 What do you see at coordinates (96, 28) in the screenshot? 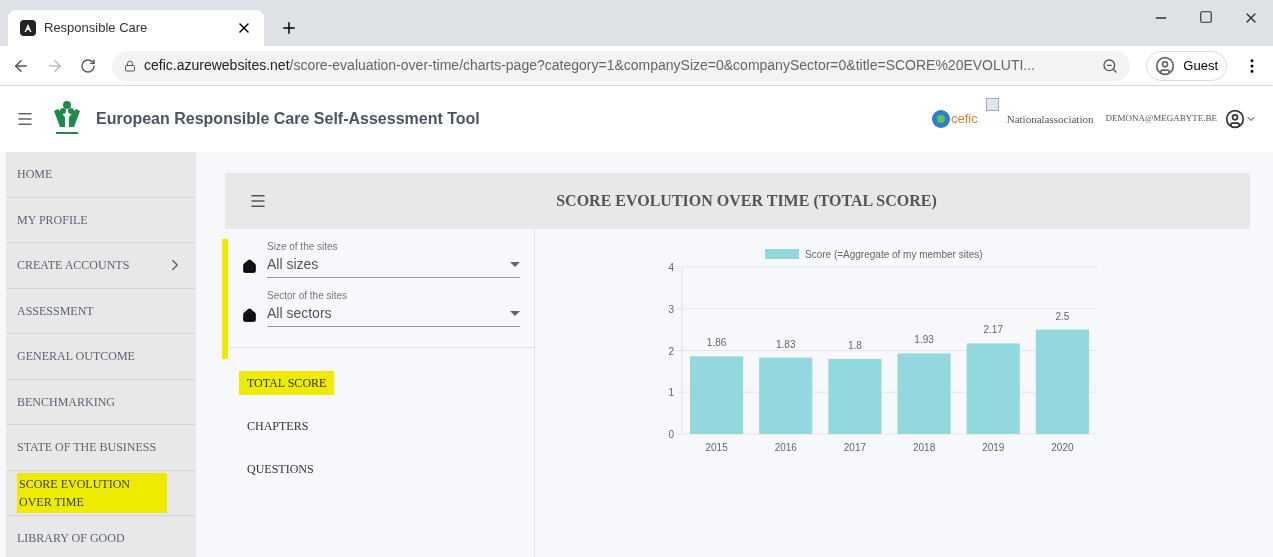
I see `tab-title: Responsible Care` at bounding box center [96, 28].